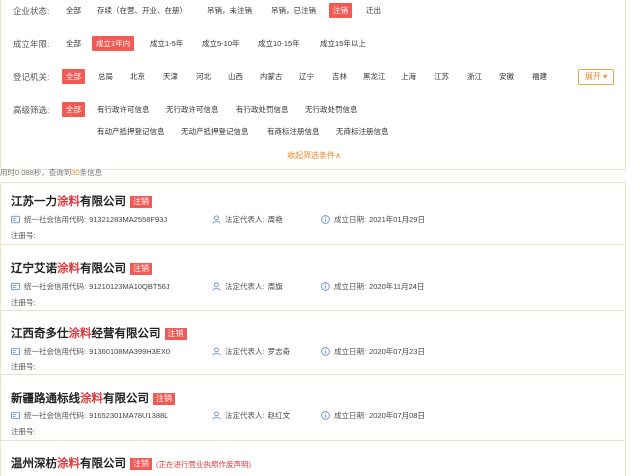  Describe the element at coordinates (397, 219) in the screenshot. I see `founded-value: 2021年01月29日` at that location.